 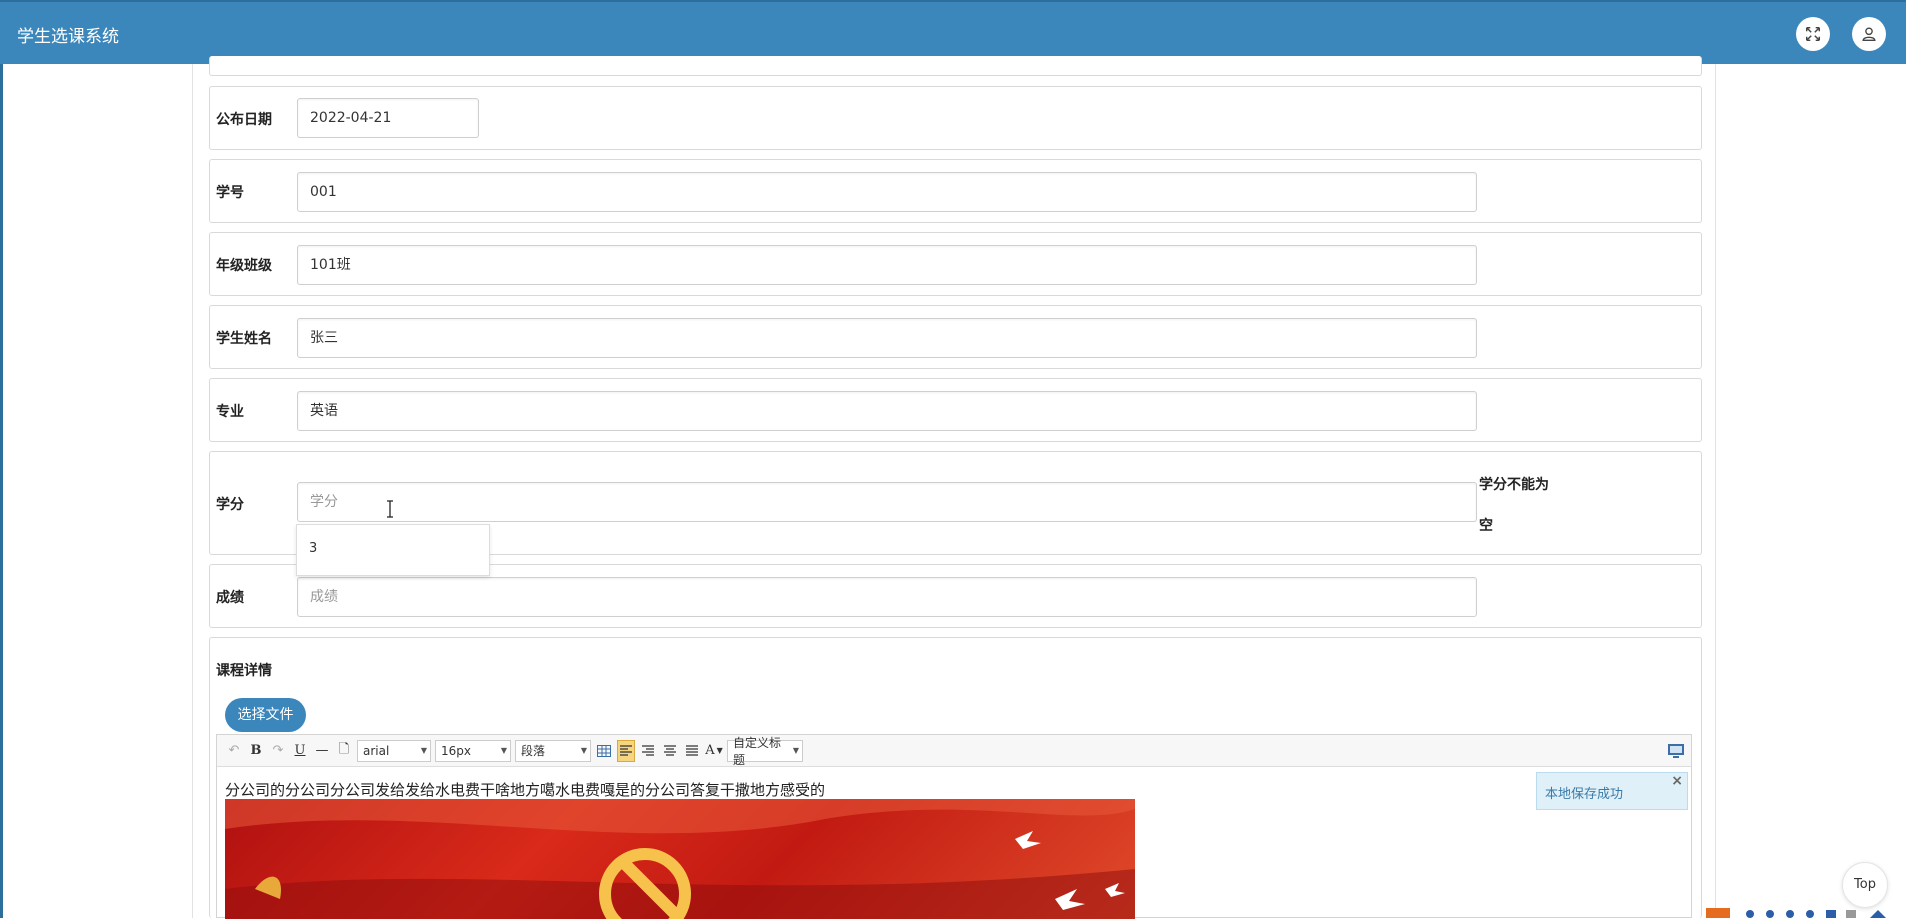 I want to click on publish-date-label: 公布日期, so click(x=244, y=120).